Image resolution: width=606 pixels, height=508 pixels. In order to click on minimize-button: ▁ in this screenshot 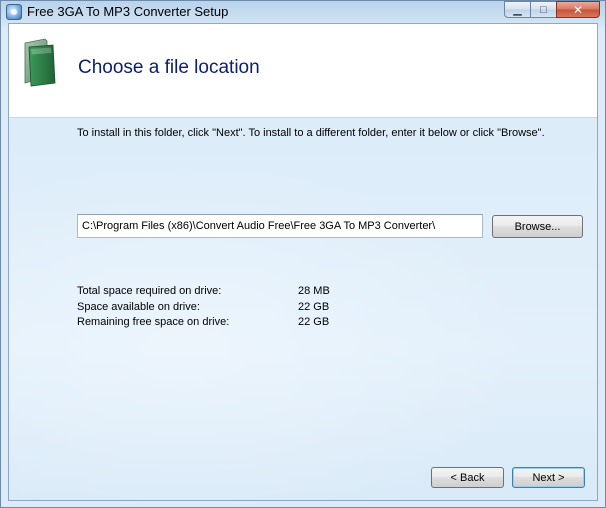, I will do `click(517, 9)`.